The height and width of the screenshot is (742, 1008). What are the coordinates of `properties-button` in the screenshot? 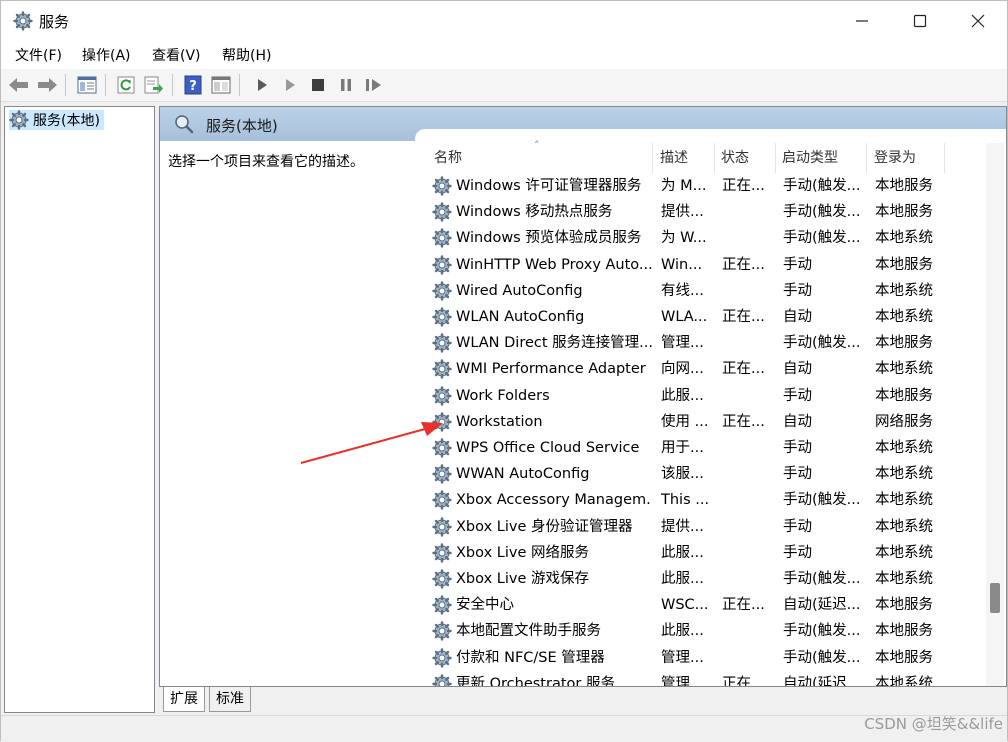 It's located at (221, 85).